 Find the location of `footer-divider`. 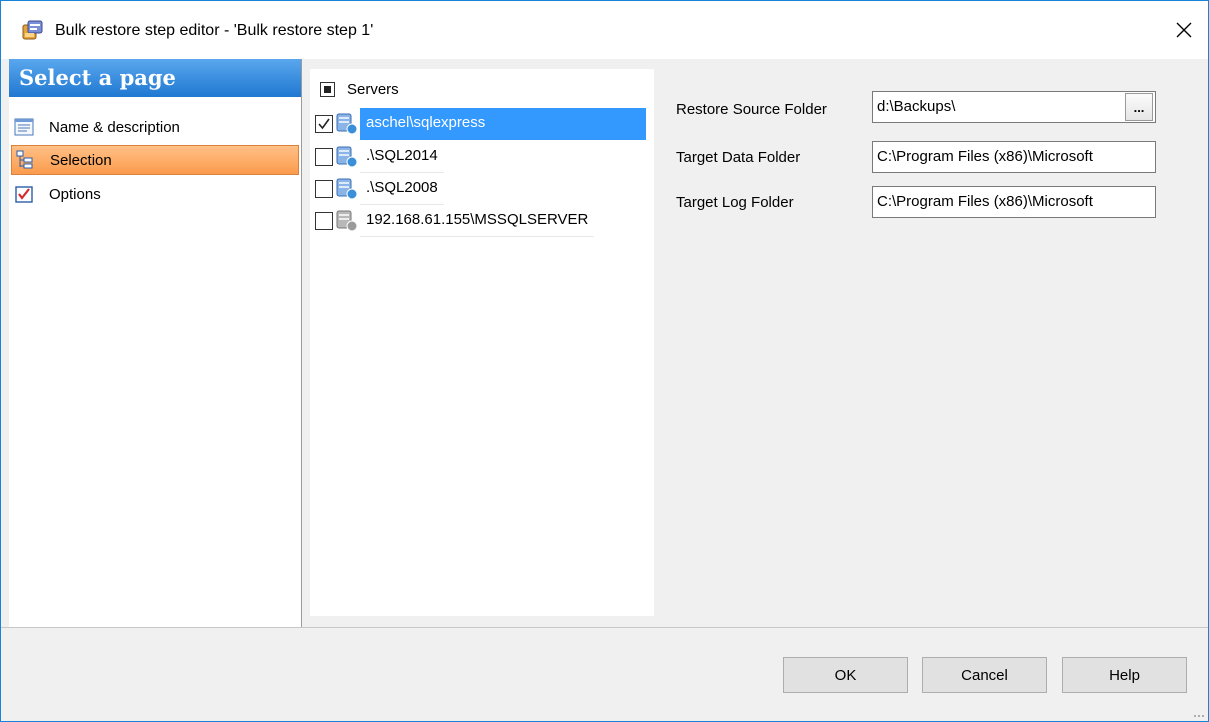

footer-divider is located at coordinates (604, 627).